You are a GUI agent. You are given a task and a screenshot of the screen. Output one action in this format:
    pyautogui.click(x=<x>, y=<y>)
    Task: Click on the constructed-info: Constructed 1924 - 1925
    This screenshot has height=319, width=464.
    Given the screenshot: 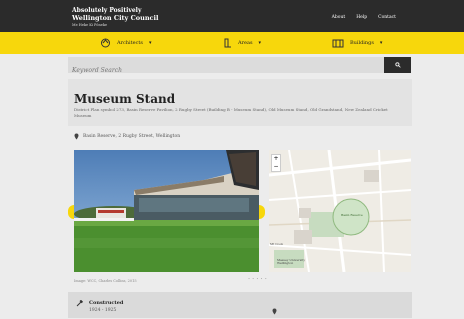 What is the action you would take?
    pyautogui.click(x=99, y=306)
    